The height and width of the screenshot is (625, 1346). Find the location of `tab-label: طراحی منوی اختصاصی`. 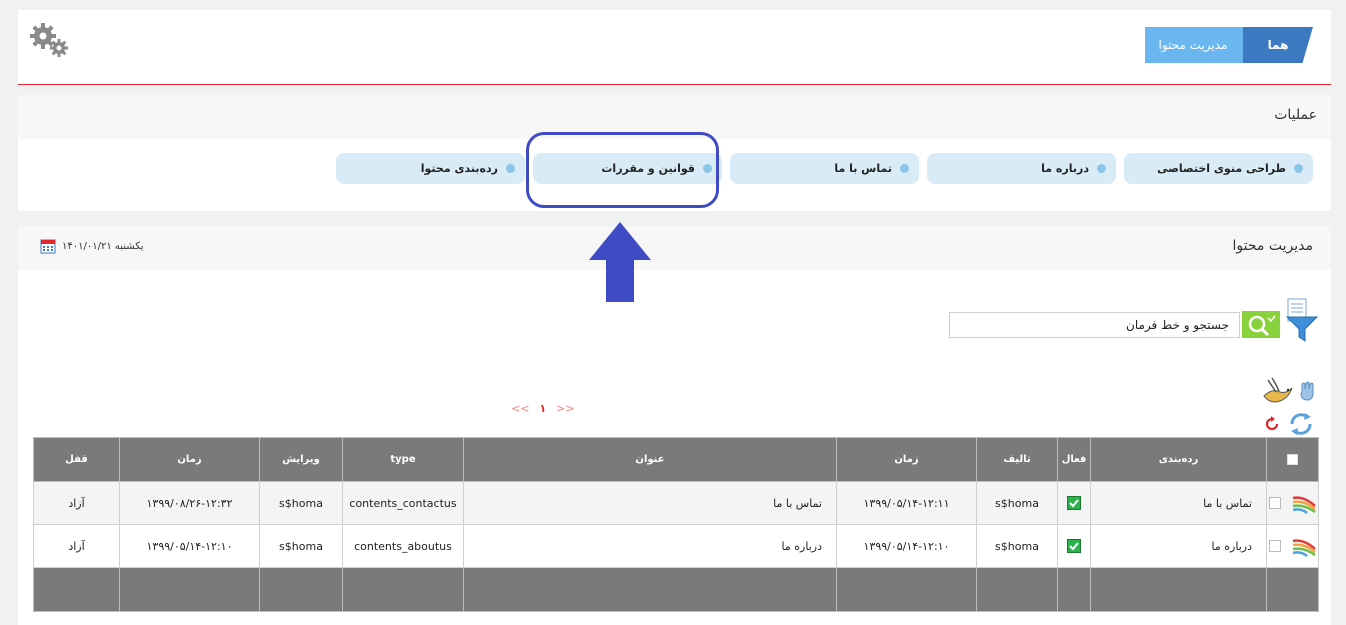

tab-label: طراحی منوی اختصاصی is located at coordinates (1221, 168).